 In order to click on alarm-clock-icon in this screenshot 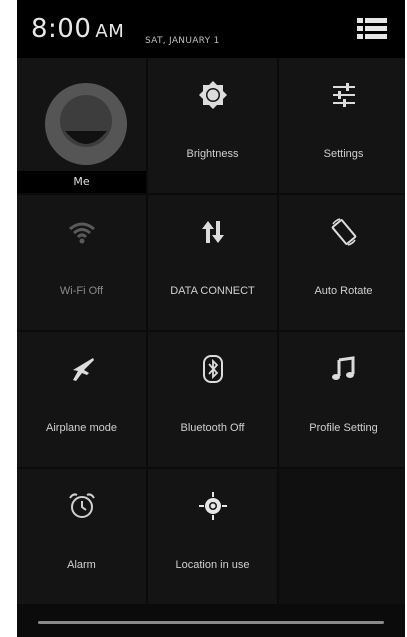, I will do `click(81, 505)`.